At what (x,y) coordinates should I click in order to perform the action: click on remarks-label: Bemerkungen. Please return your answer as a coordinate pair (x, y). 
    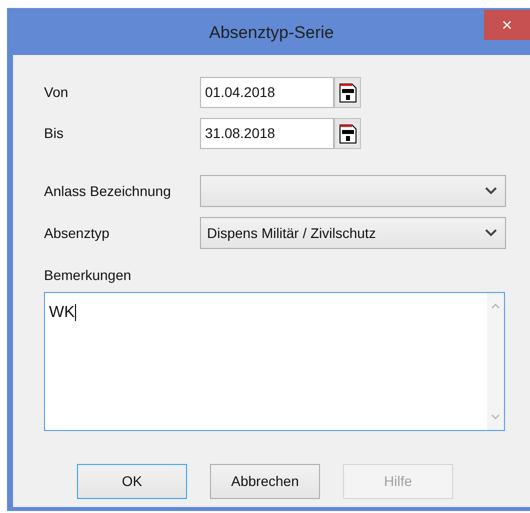
    Looking at the image, I should click on (88, 275).